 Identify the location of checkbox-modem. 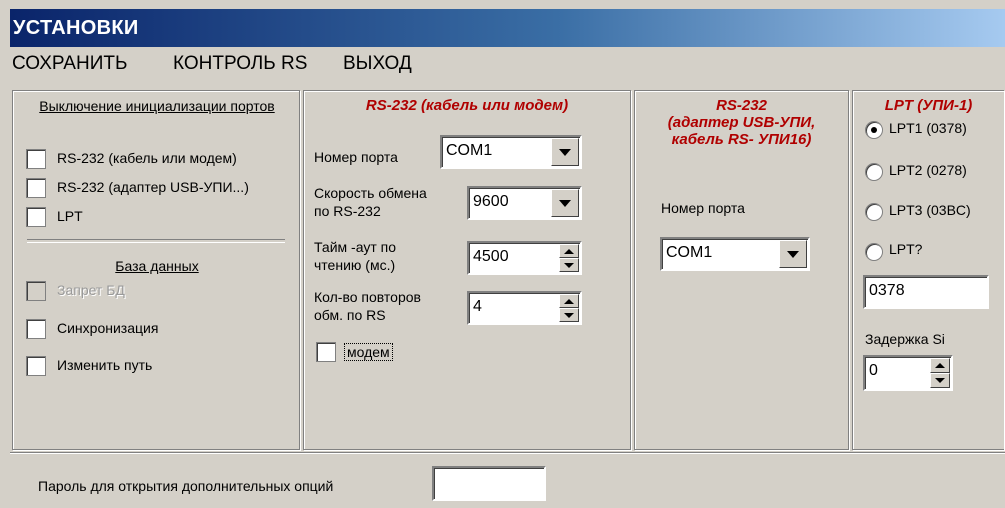
(326, 352).